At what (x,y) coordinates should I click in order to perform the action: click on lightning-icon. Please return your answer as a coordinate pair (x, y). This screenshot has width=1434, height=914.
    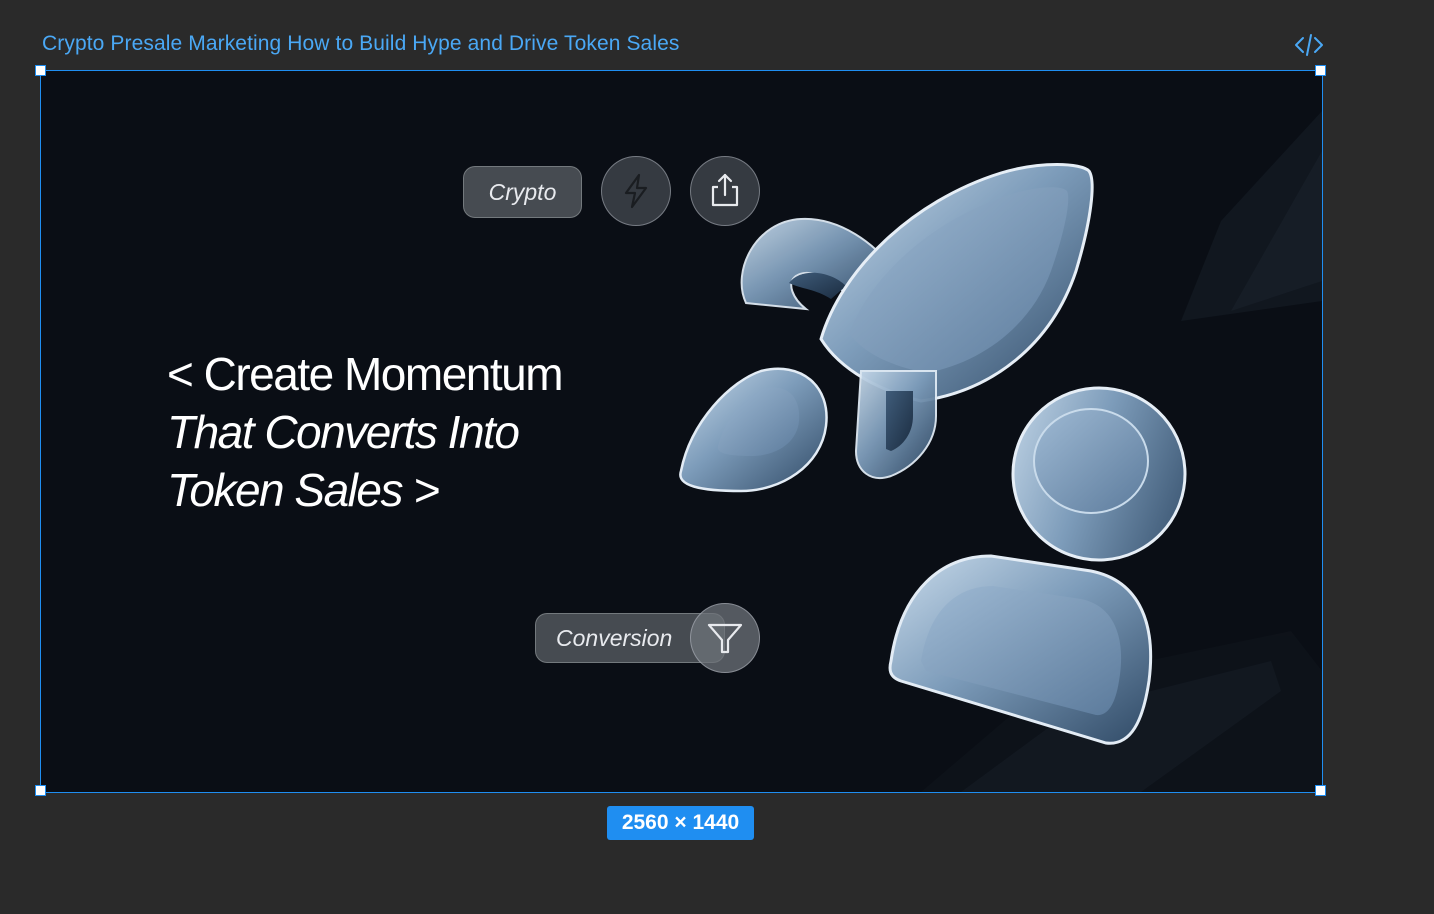
    Looking at the image, I should click on (636, 191).